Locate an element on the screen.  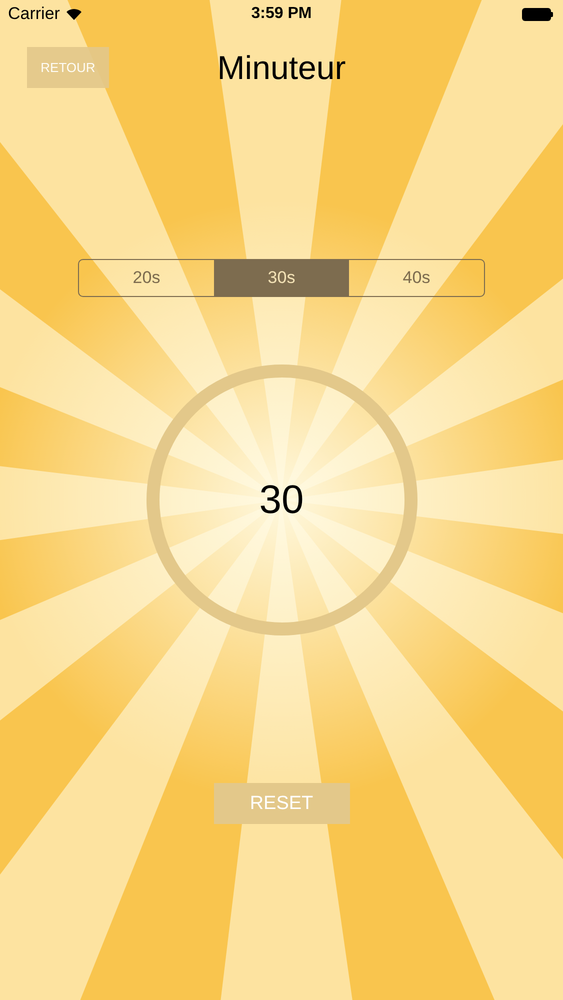
duration-segment: 40s is located at coordinates (416, 278).